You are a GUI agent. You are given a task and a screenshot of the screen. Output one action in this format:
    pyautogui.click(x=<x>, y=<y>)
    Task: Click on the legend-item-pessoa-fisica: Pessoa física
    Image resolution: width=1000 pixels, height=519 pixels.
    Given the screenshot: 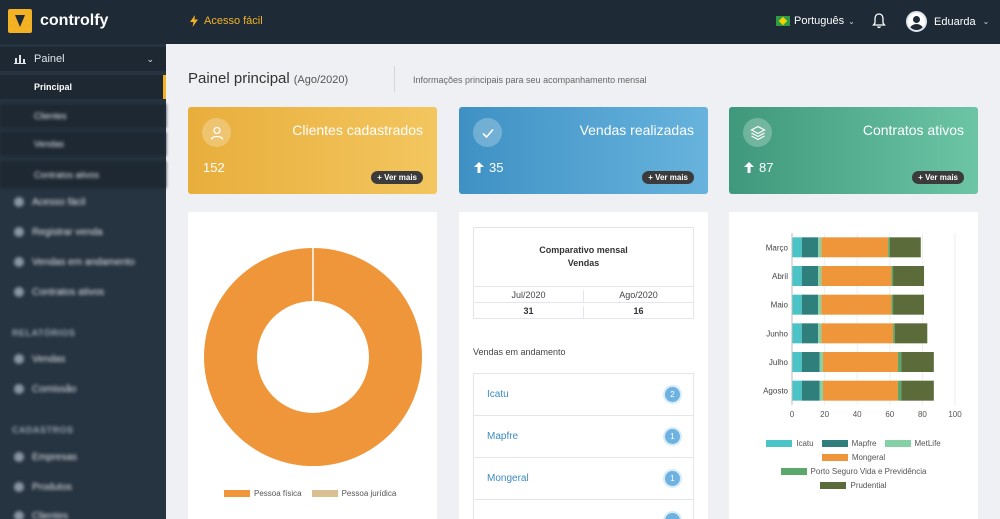 What is the action you would take?
    pyautogui.click(x=263, y=493)
    